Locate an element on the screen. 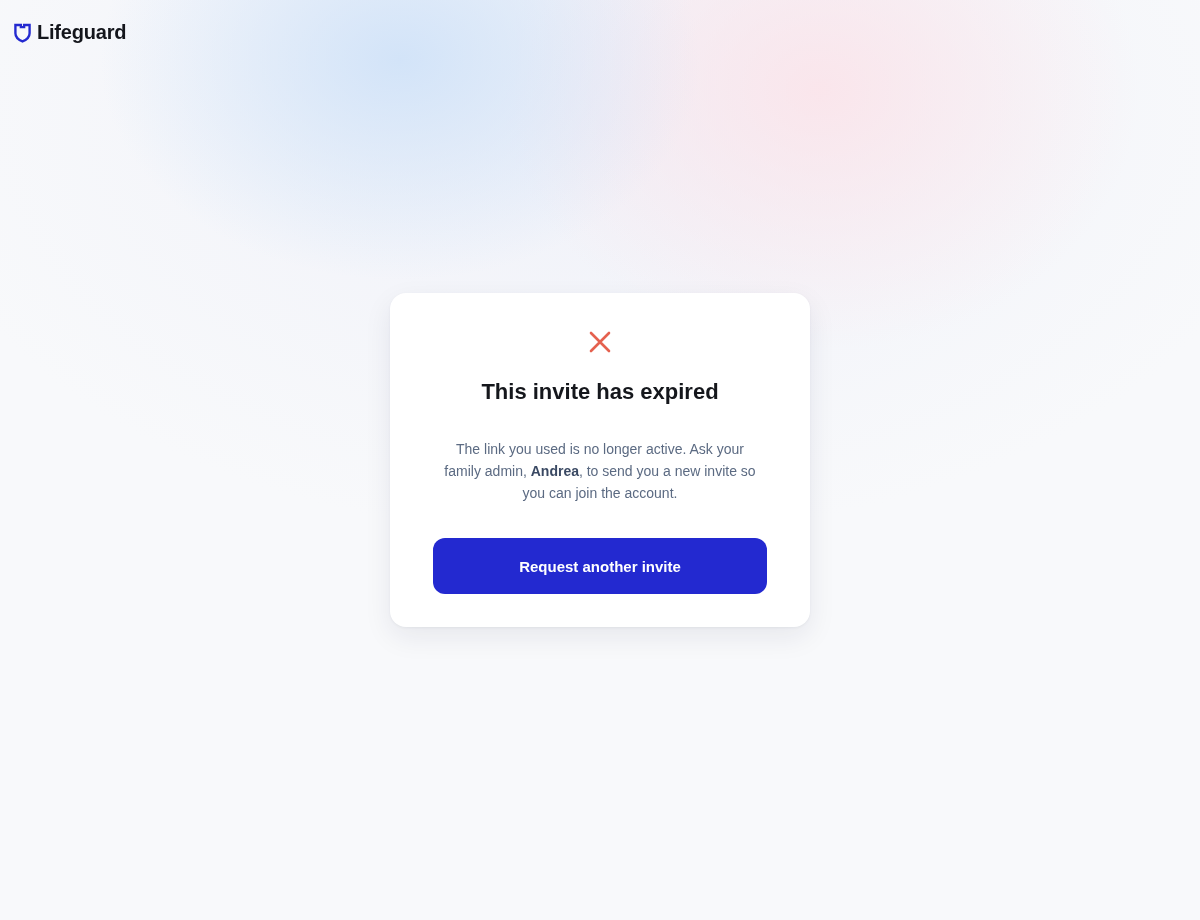 Image resolution: width=1200 pixels, height=920 pixels. dialog-message: The link you used is no longer active. Ask your family admin, Andrea, to send you a new invite so you can join the account. is located at coordinates (600, 471).